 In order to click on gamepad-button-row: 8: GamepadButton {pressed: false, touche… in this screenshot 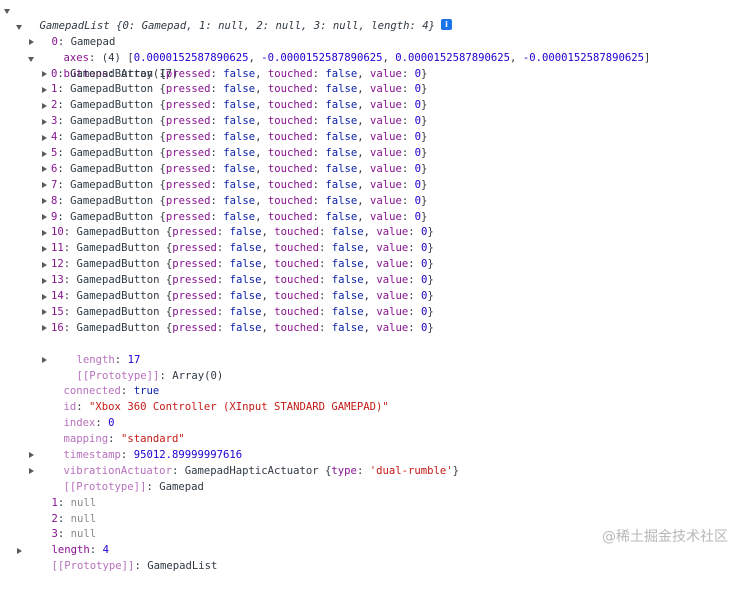, I will do `click(378, 202)`.